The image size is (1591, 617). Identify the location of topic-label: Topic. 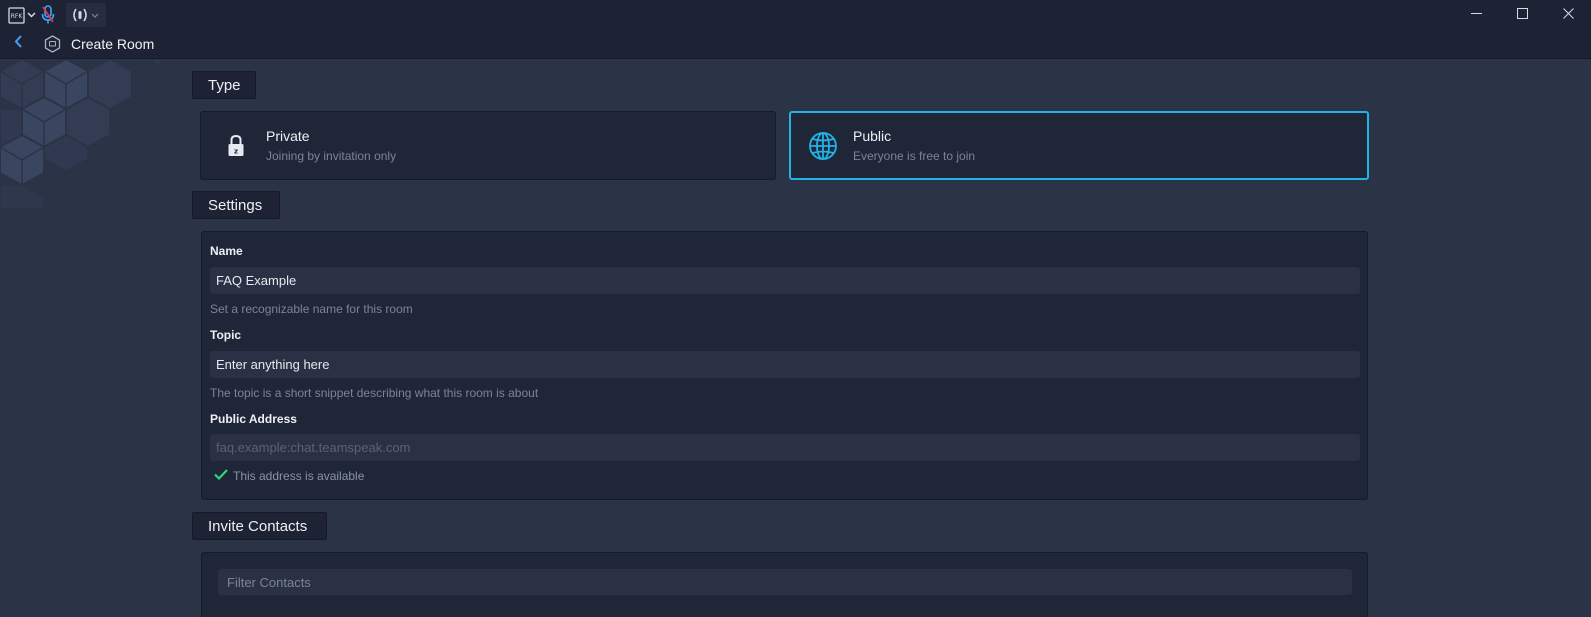
(226, 335).